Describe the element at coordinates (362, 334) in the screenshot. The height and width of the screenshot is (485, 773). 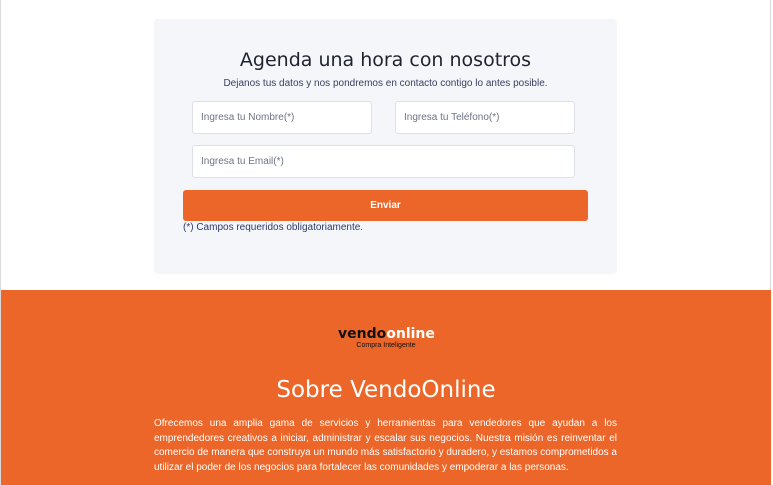
I see `logo-part-vendo: vendo` at that location.